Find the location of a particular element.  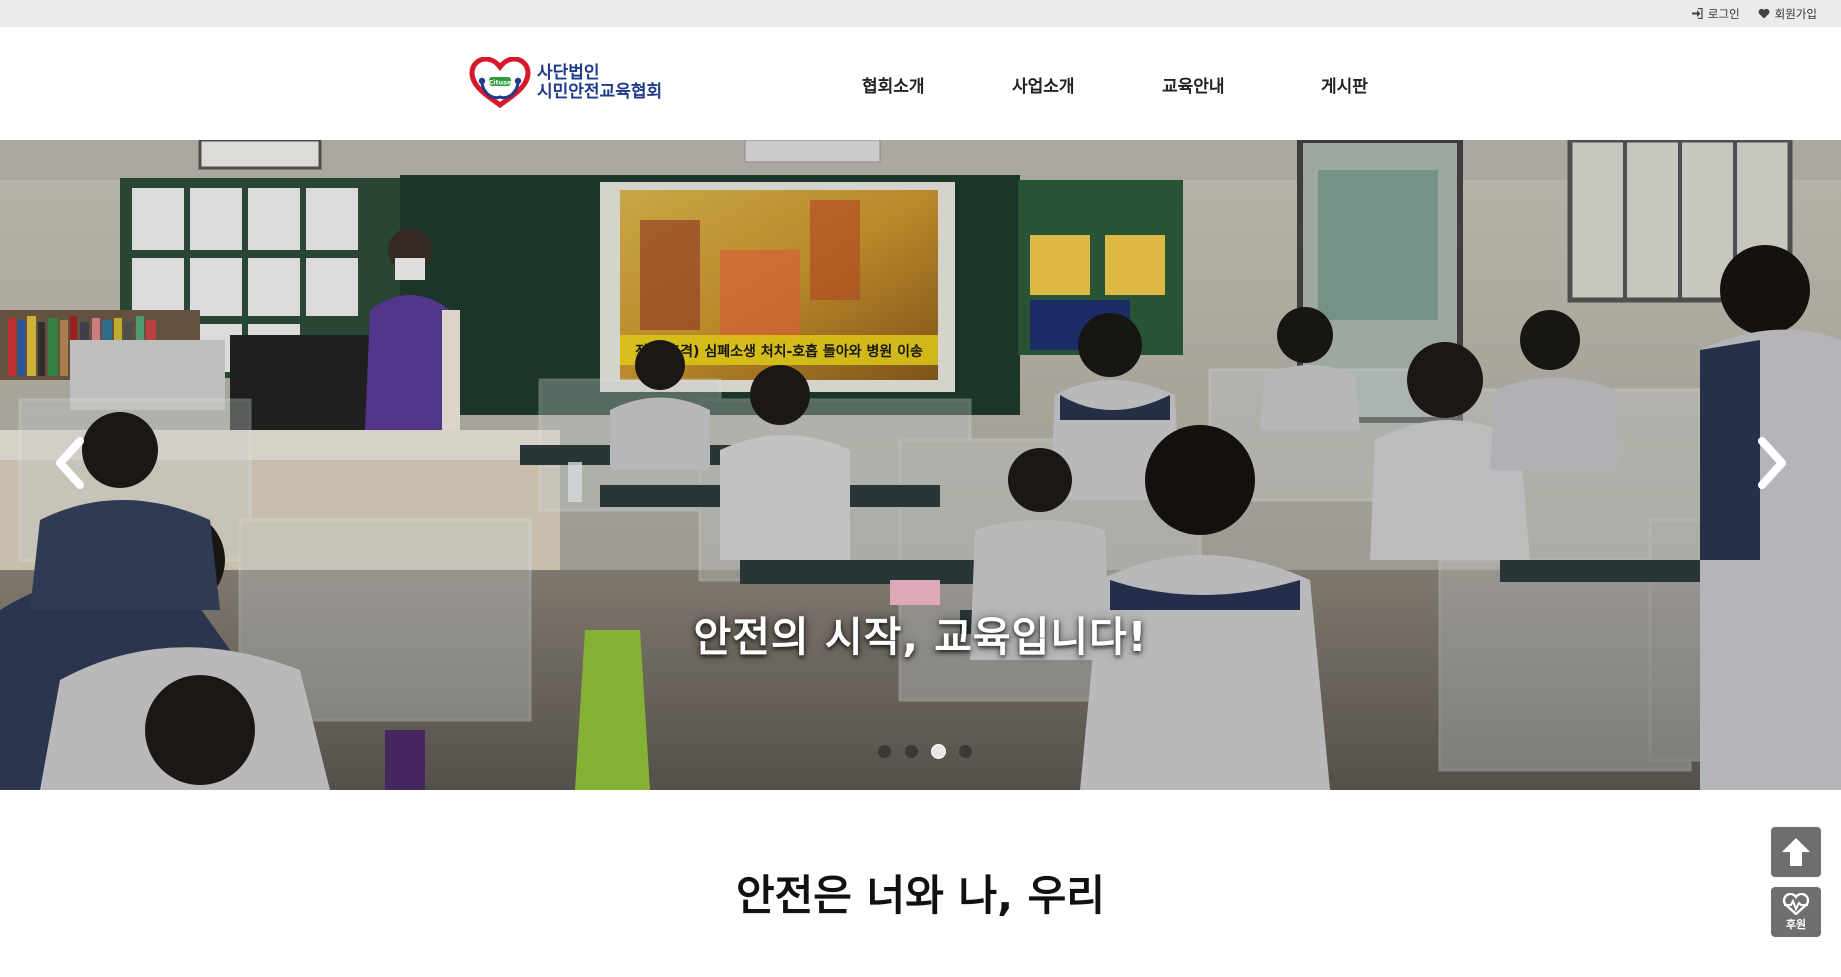

login-label: 로그인 is located at coordinates (1723, 13).